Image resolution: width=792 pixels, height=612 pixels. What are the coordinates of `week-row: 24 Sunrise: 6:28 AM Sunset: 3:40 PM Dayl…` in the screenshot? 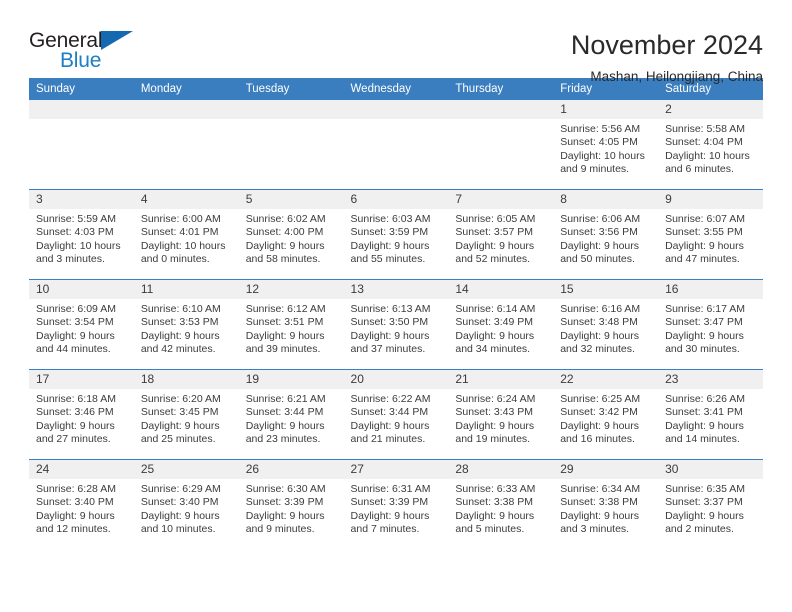 It's located at (396, 504).